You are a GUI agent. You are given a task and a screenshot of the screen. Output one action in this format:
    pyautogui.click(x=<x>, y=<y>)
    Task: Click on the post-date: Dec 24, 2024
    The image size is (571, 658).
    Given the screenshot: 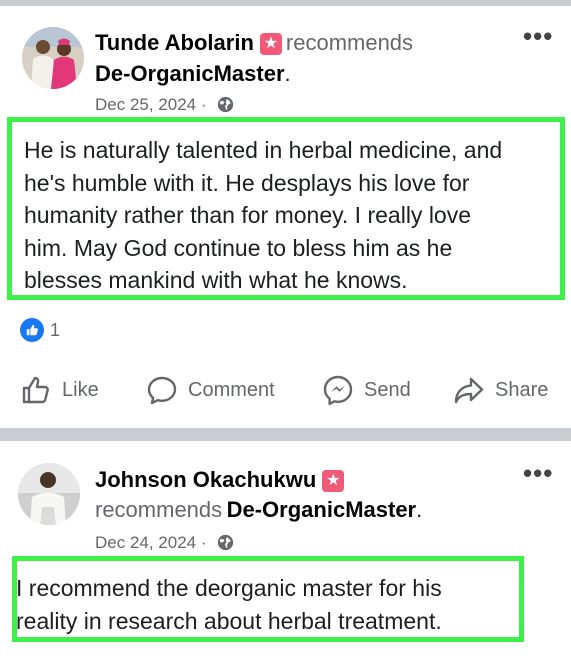 What is the action you would take?
    pyautogui.click(x=145, y=542)
    